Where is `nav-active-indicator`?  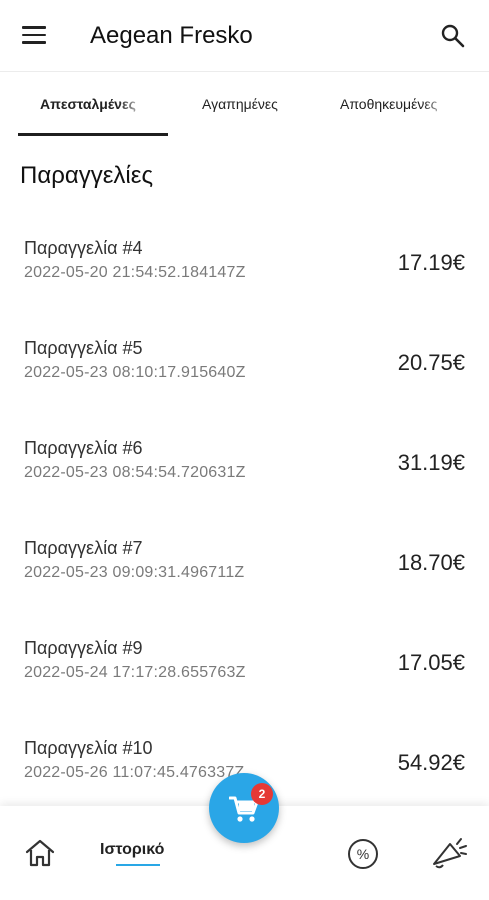
nav-active-indicator is located at coordinates (138, 865).